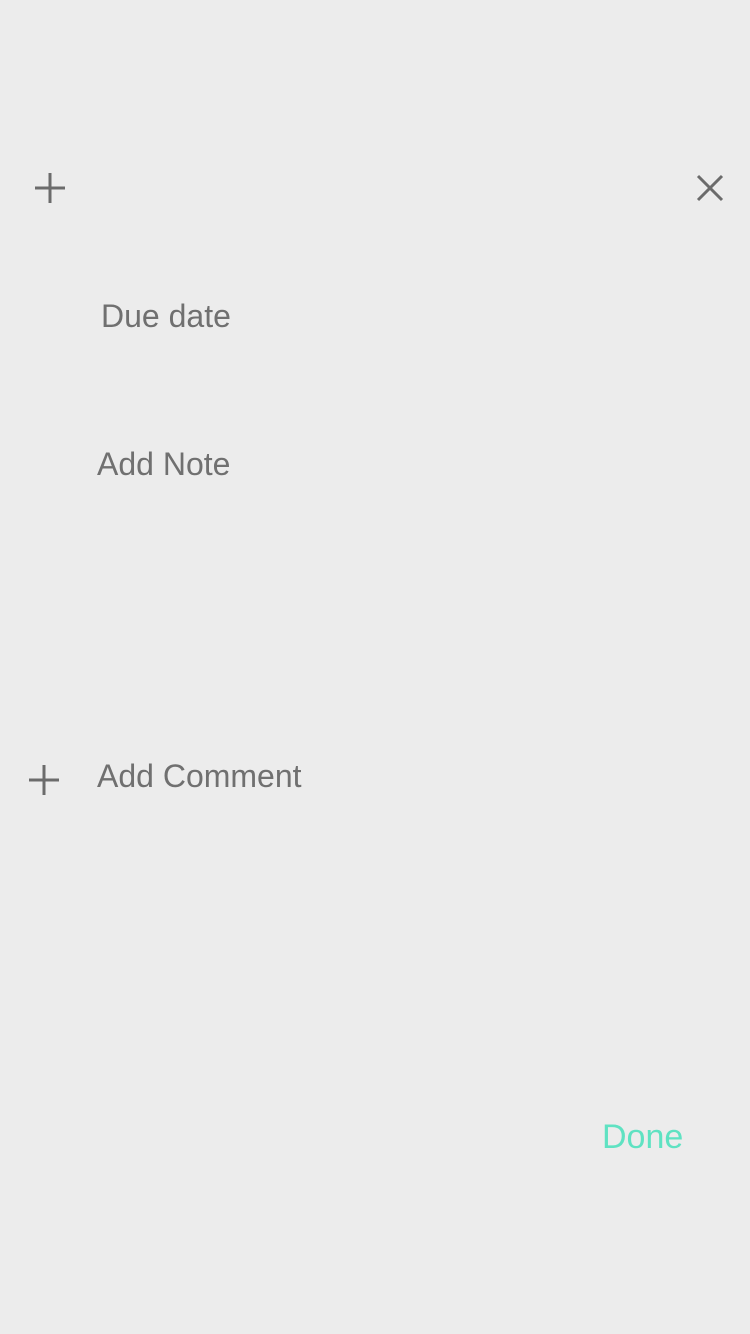 The height and width of the screenshot is (1334, 750). I want to click on due-date-field: Due date, so click(166, 316).